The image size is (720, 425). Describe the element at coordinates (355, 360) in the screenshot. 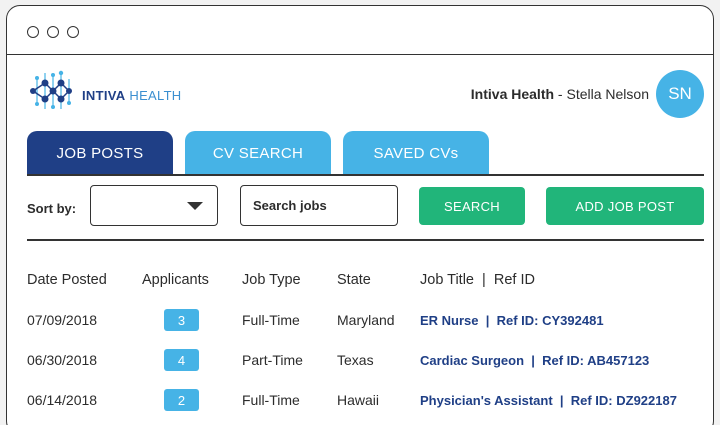

I see `row-state: Texas` at that location.